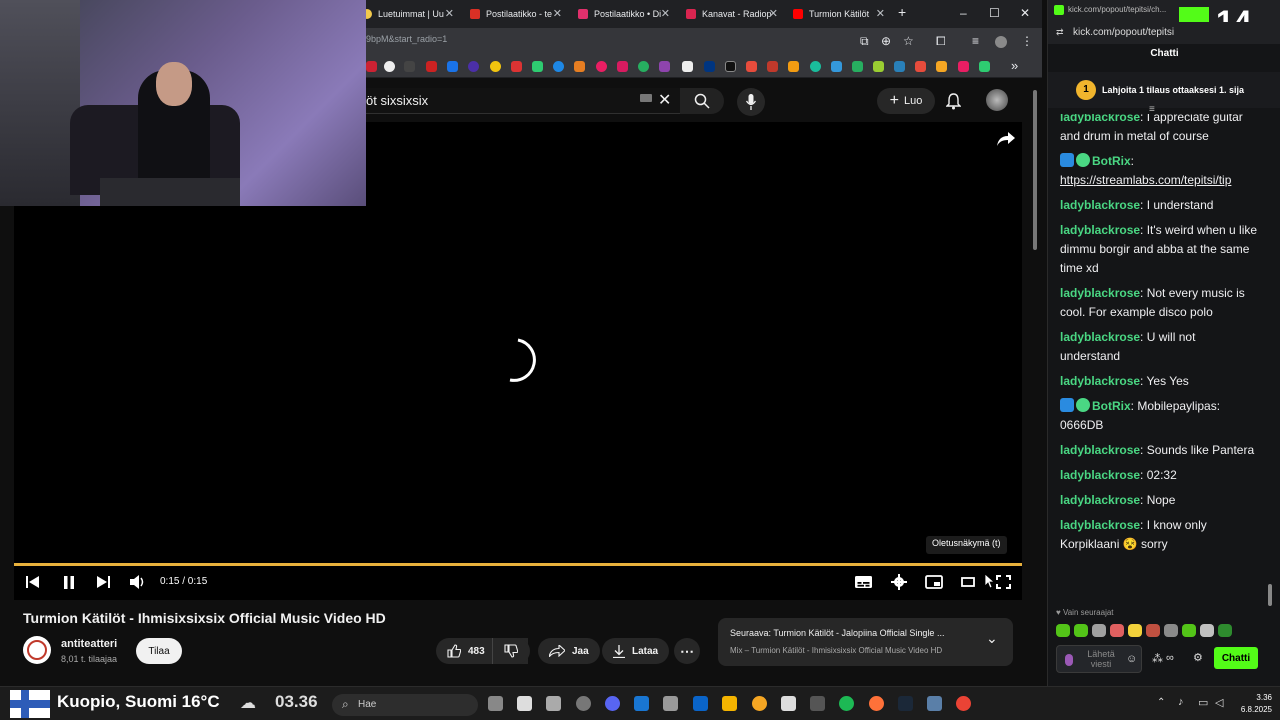 This screenshot has height=720, width=1280. Describe the element at coordinates (159, 651) in the screenshot. I see `subscribe-button: Tilaa` at that location.